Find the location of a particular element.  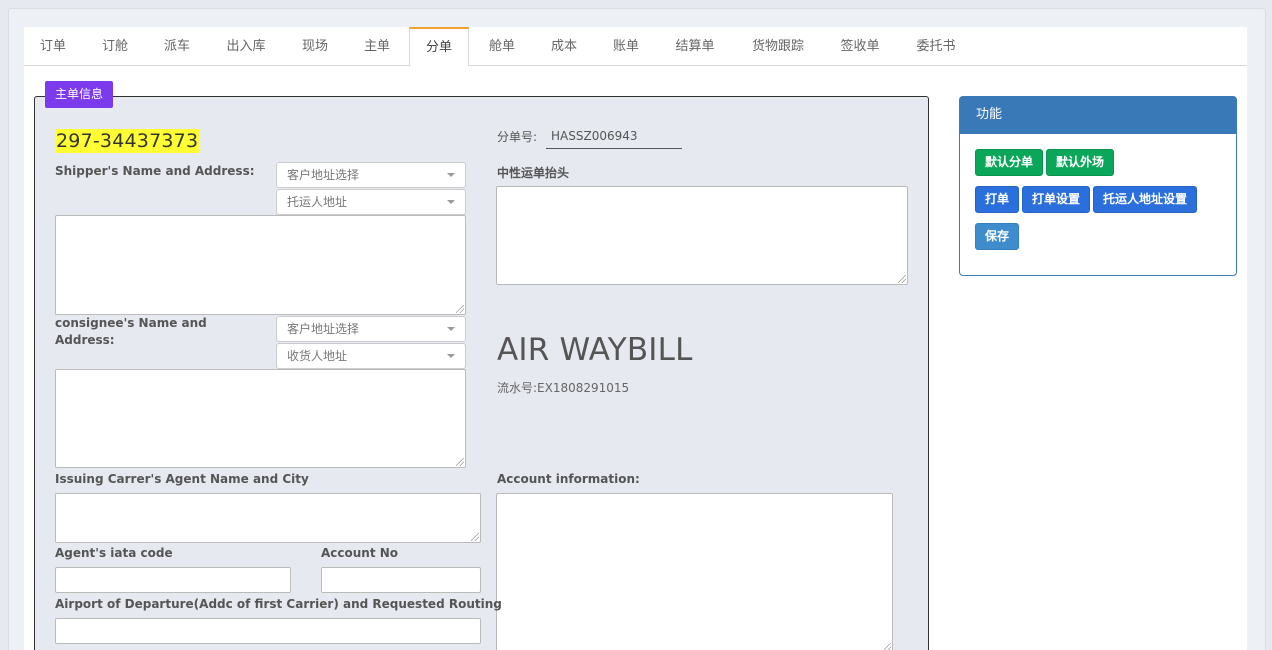

tab-settlement: 结算单 is located at coordinates (695, 46).